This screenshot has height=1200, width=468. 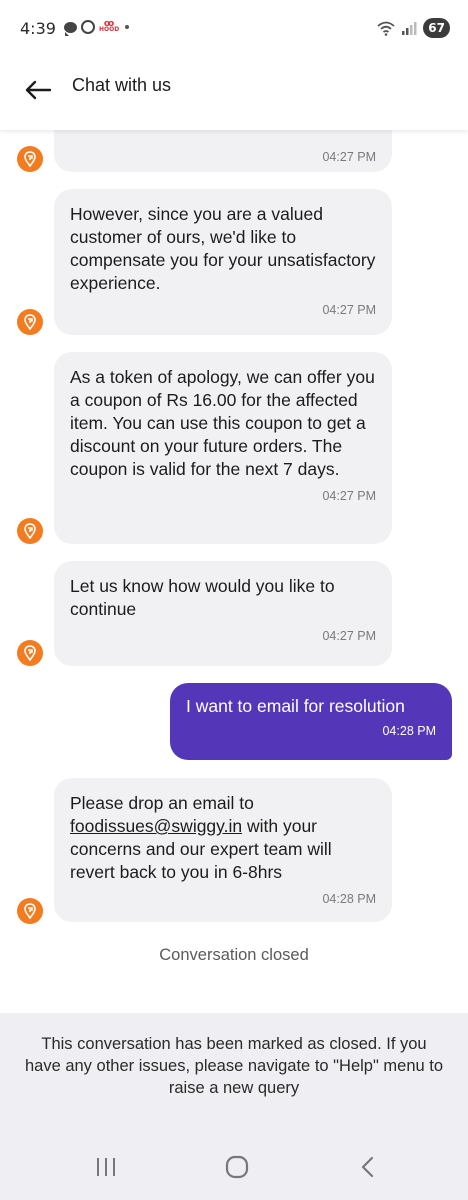 What do you see at coordinates (234, 95) in the screenshot?
I see `app-header: Chat with us` at bounding box center [234, 95].